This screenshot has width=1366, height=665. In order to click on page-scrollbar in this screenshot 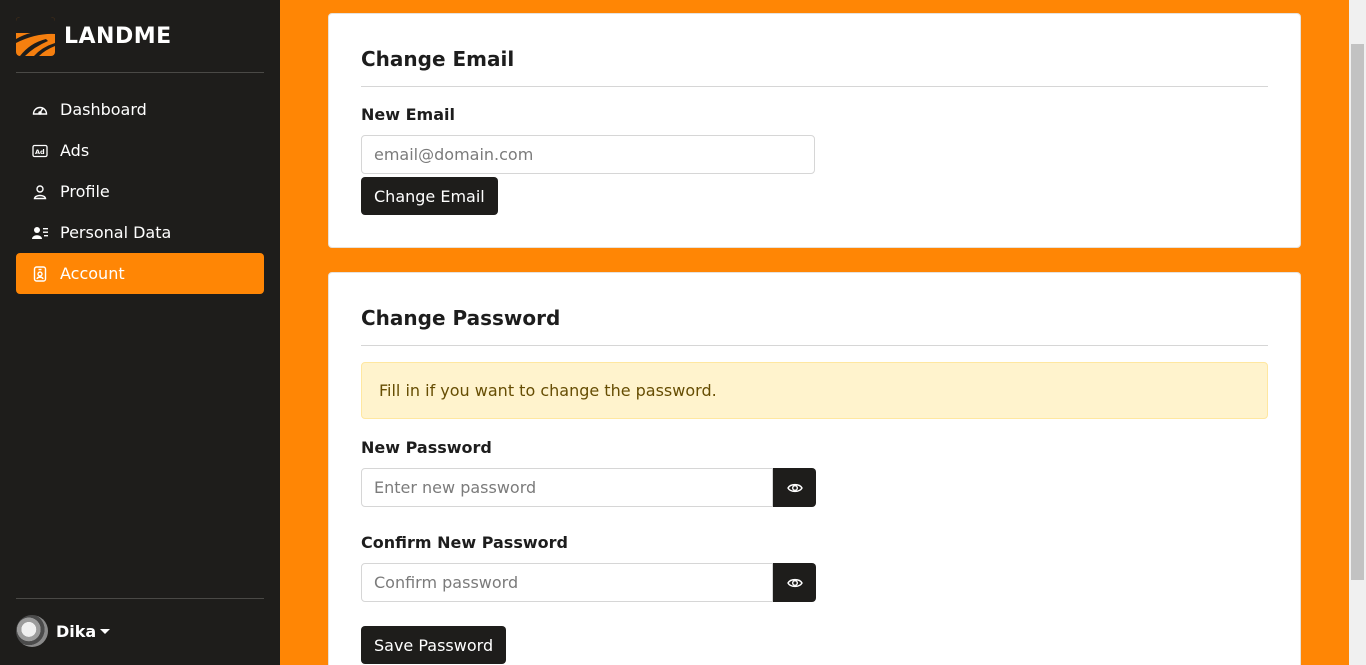, I will do `click(1357, 332)`.